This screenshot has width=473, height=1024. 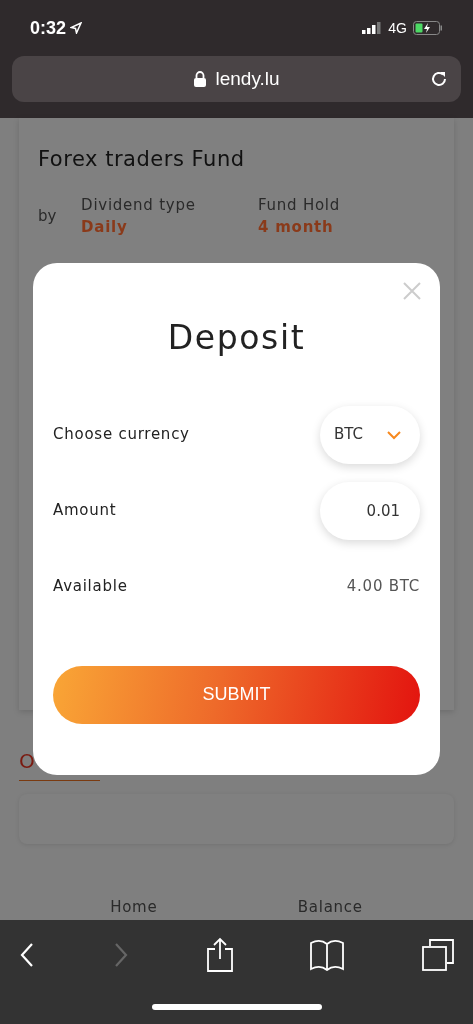 I want to click on currency-select: BTC, so click(x=370, y=434).